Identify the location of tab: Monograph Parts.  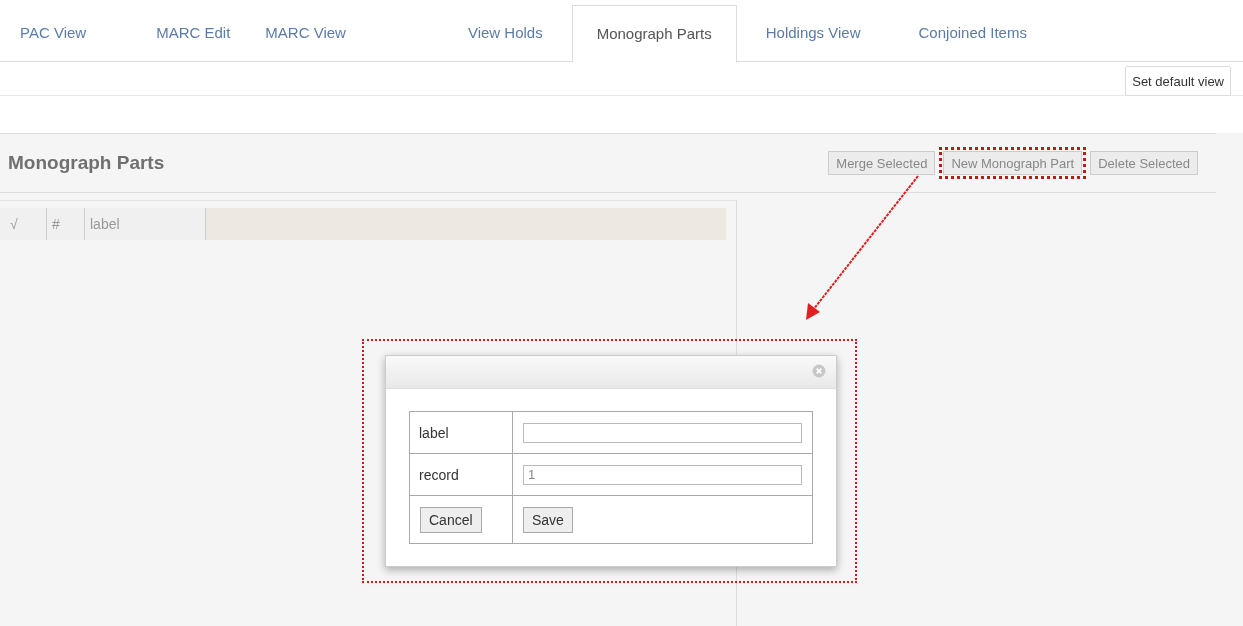
(654, 34).